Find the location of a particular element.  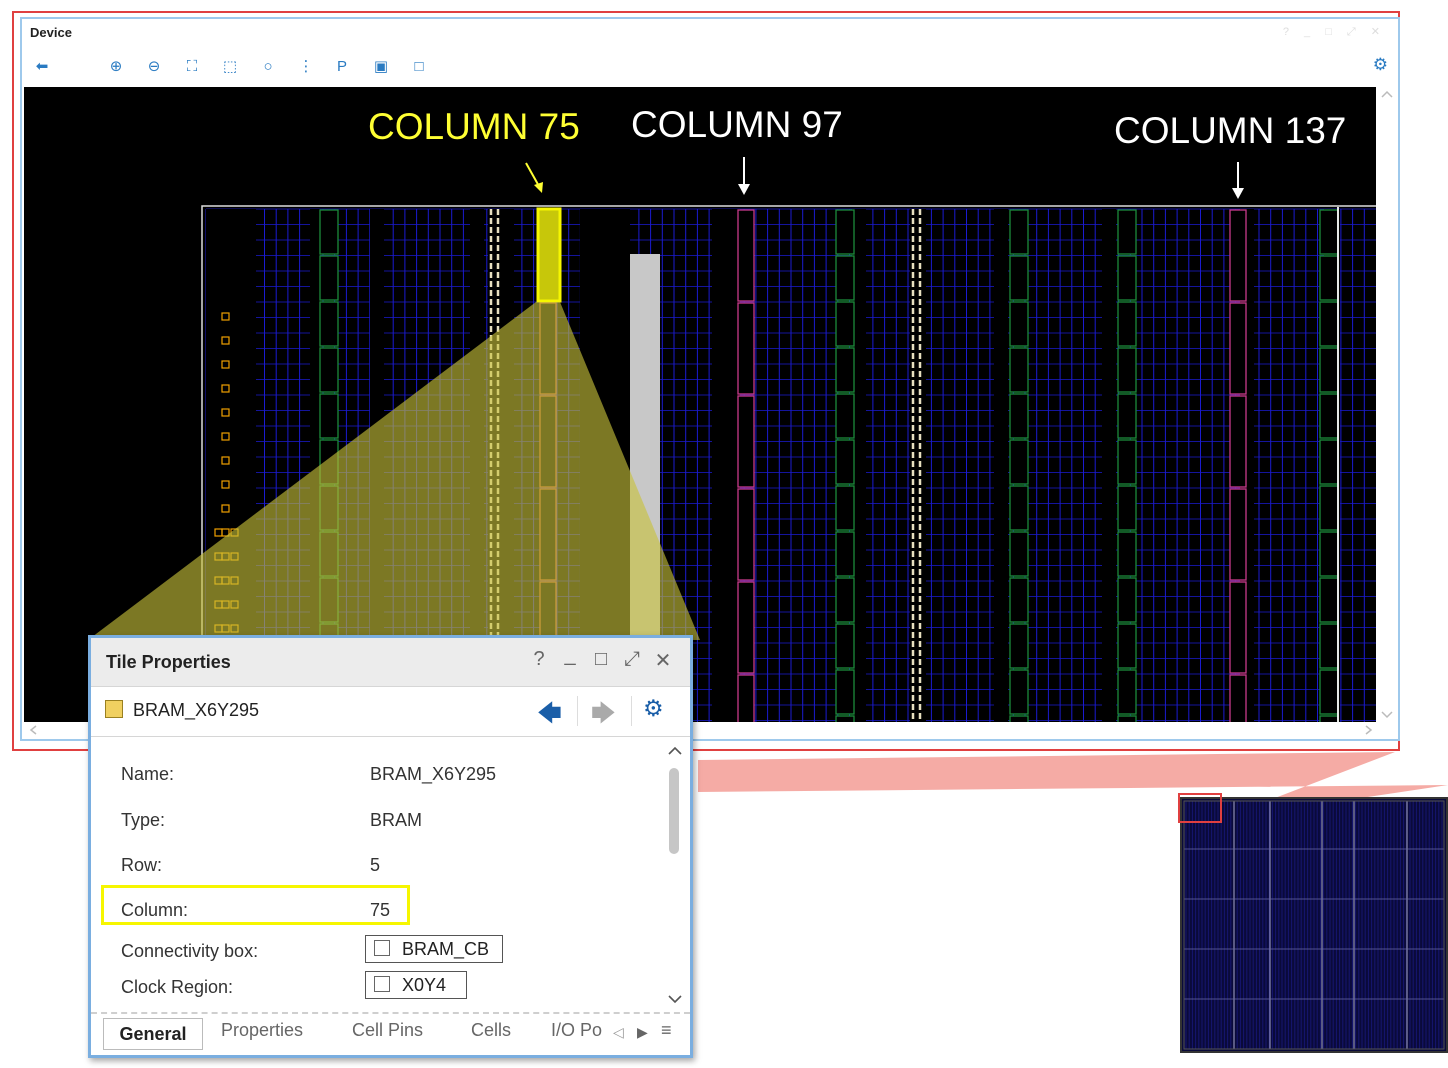

device-window-controls: ? _ □ ⤢ ✕ is located at coordinates (1334, 32).